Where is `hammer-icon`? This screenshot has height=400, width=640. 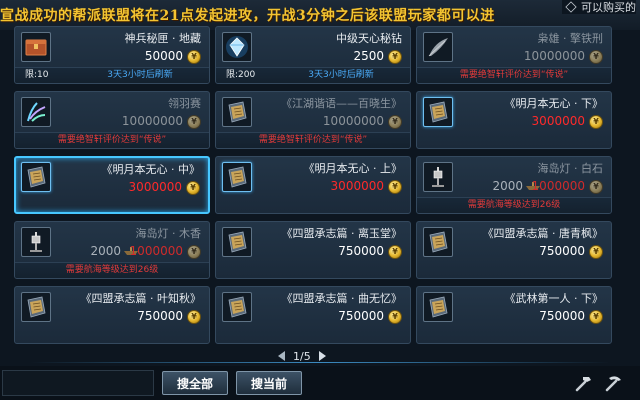 hammer-icon is located at coordinates (584, 383).